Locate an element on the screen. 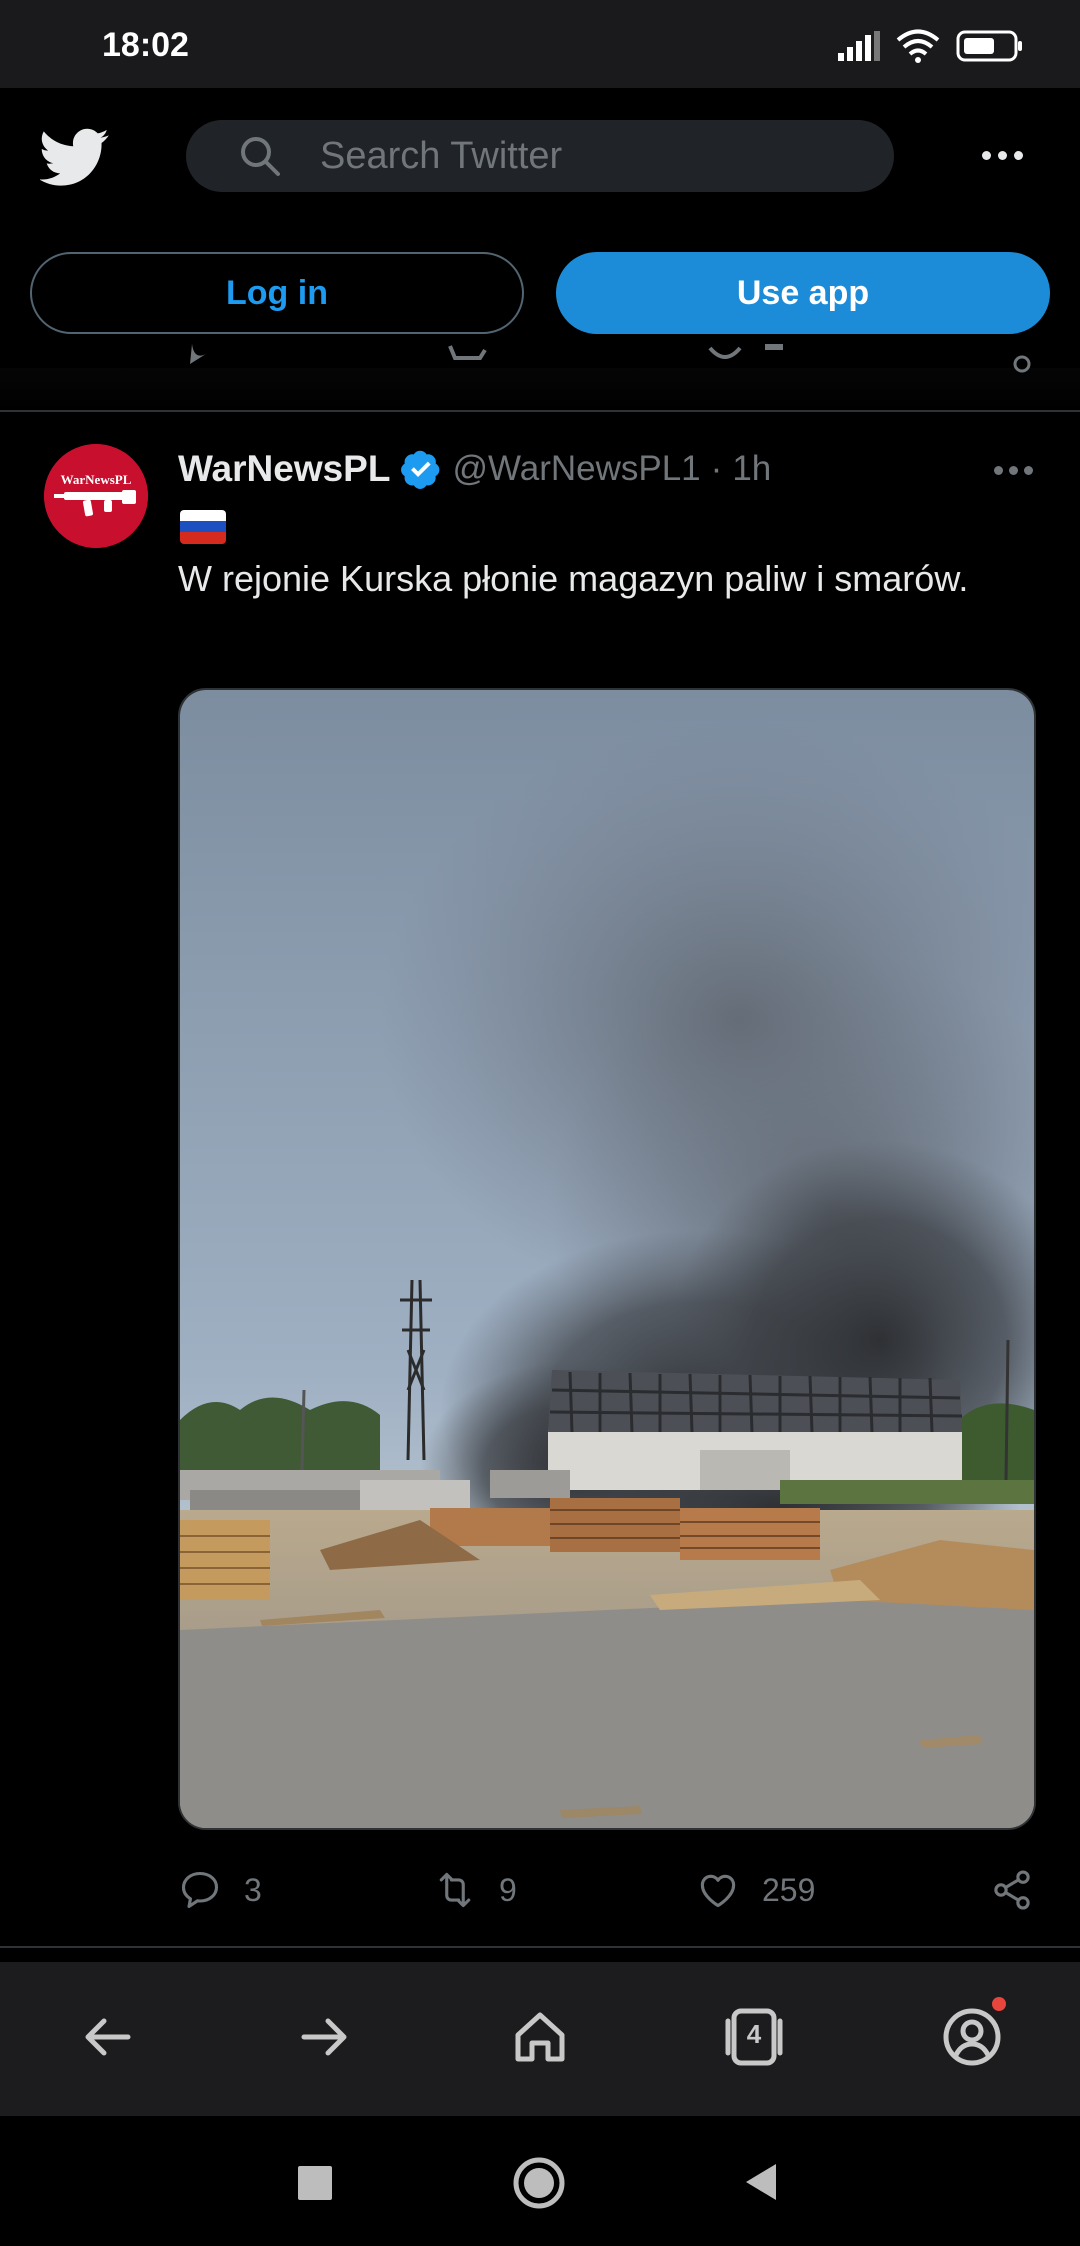 Image resolution: width=1080 pixels, height=2246 pixels. recents-button is located at coordinates (315, 2183).